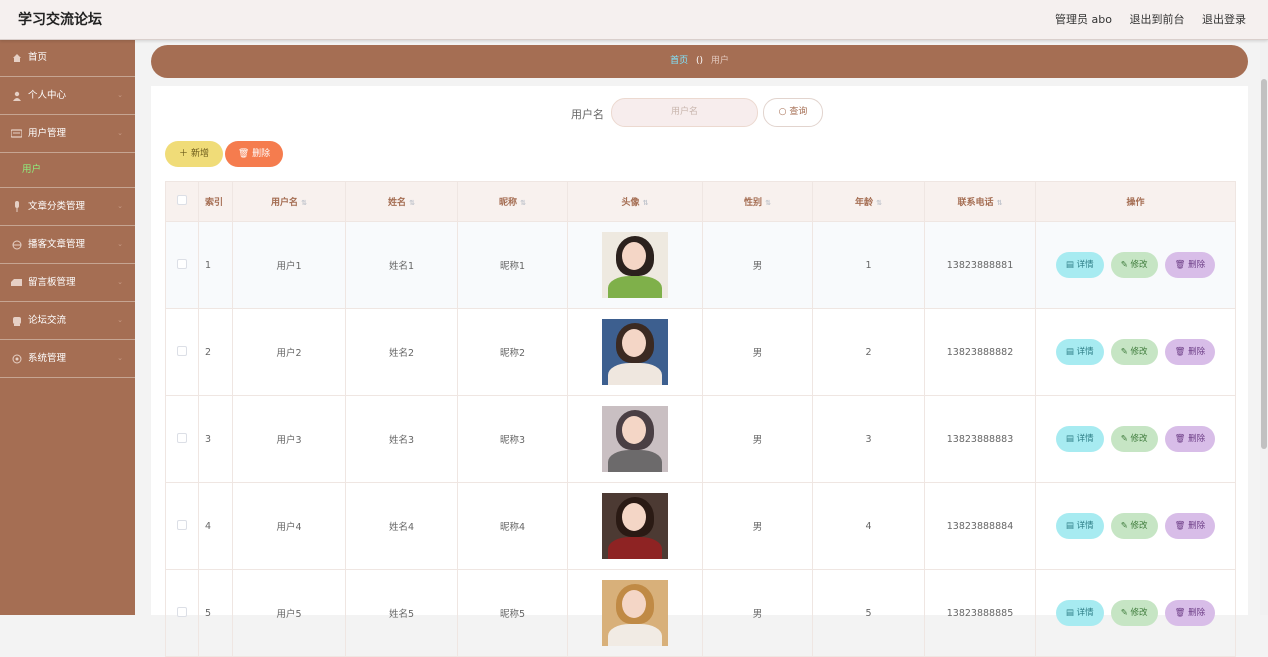 The image size is (1268, 657). What do you see at coordinates (67, 245) in the screenshot?
I see `sidebar-item-podcast-articles: 播客文章管理 ⌄` at bounding box center [67, 245].